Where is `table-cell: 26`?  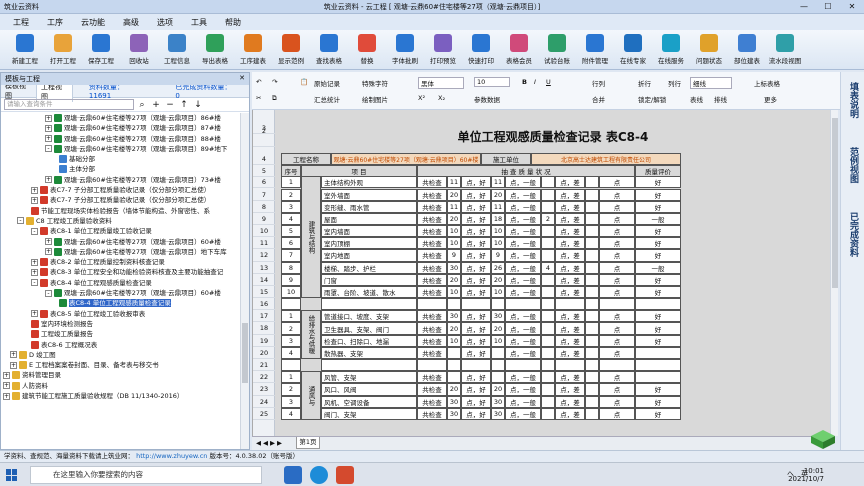 table-cell: 26 is located at coordinates (498, 267).